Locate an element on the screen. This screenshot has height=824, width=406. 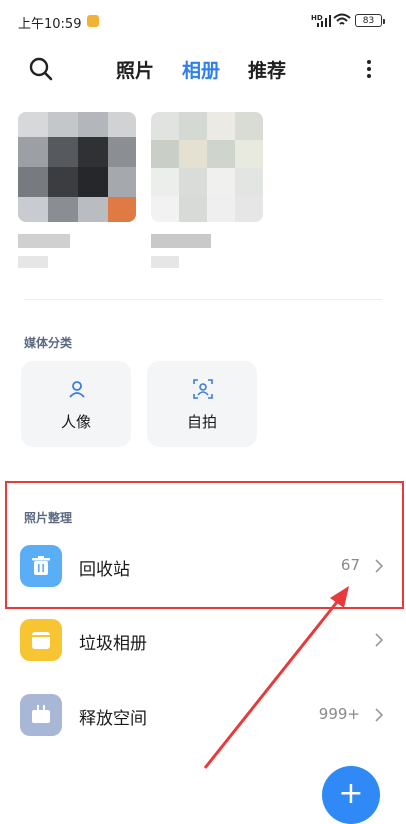
media-card-portrait: 人像 is located at coordinates (76, 404).